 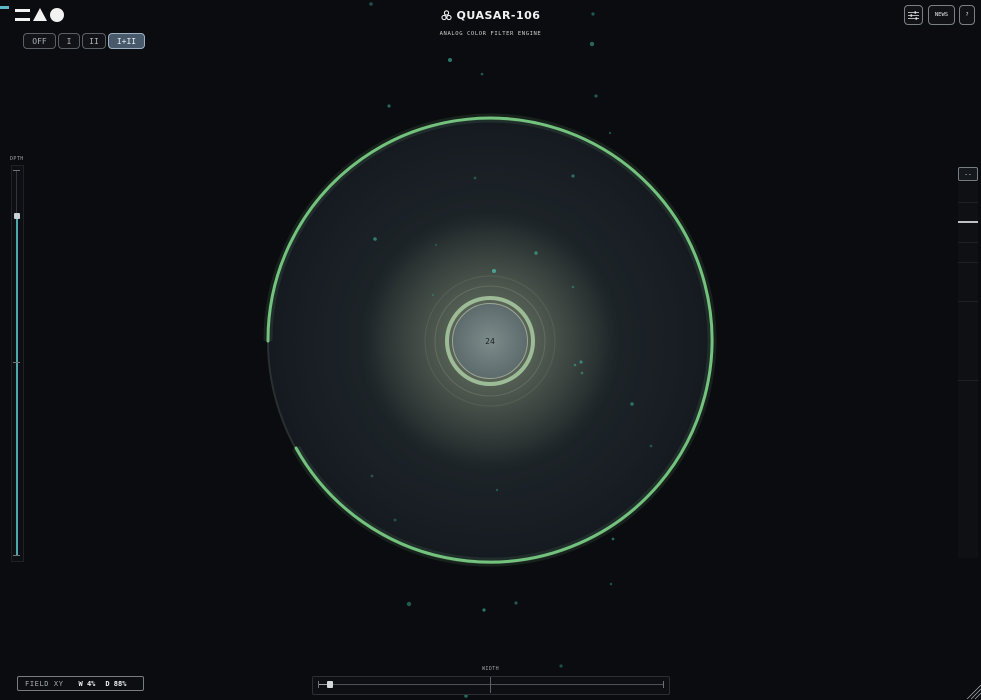 I want to click on readout-key: FIELD XY, so click(x=44, y=683).